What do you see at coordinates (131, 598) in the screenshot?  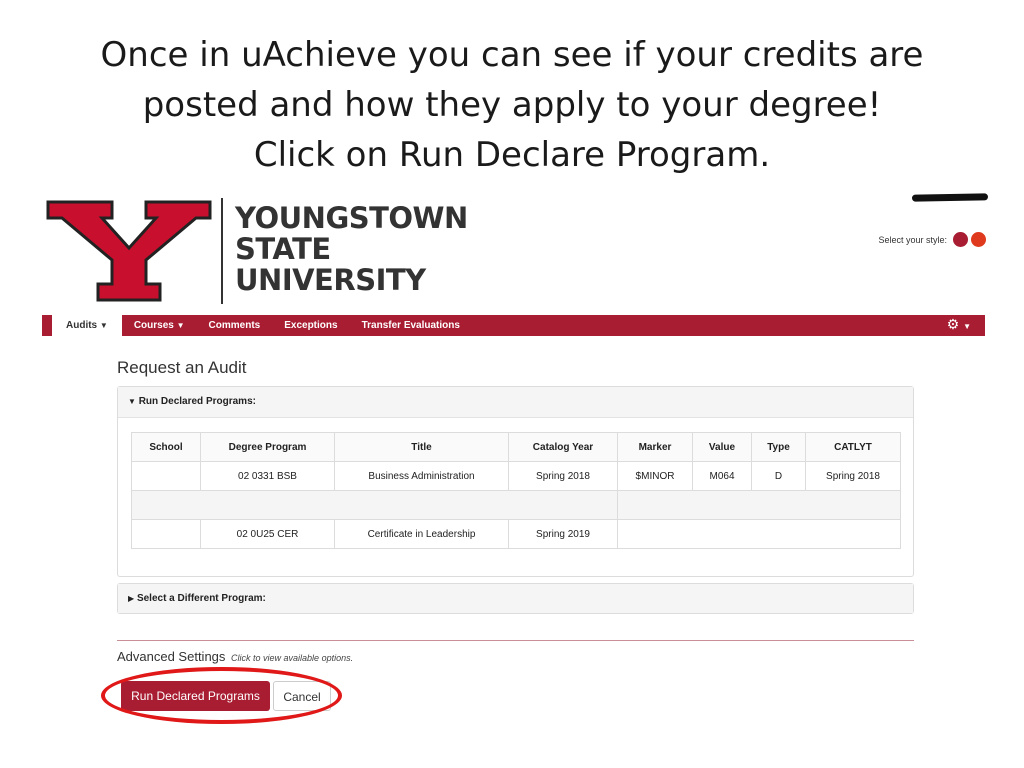 I see `caret-right-icon: ▶` at bounding box center [131, 598].